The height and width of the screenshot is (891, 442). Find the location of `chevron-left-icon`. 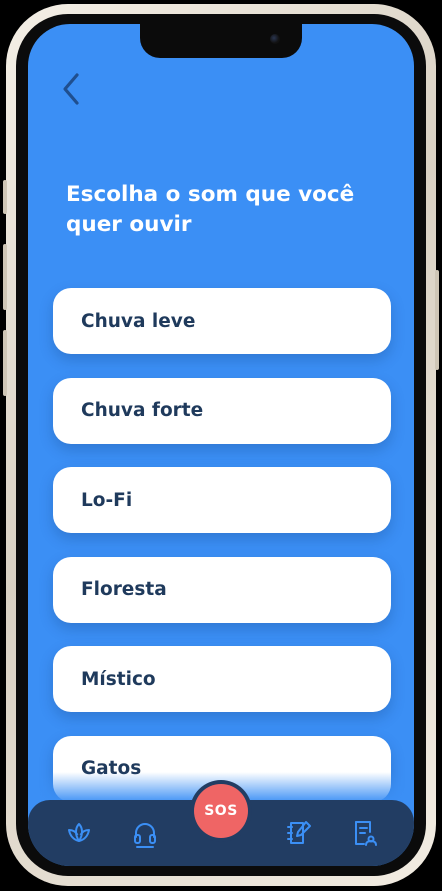

chevron-left-icon is located at coordinates (71, 89).